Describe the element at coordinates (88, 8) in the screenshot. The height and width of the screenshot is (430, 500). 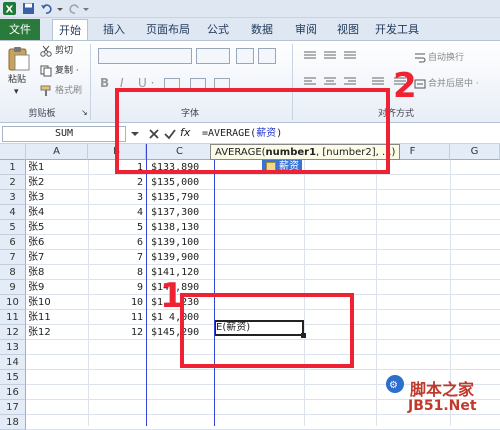
I see `customize-arrow-icon` at that location.